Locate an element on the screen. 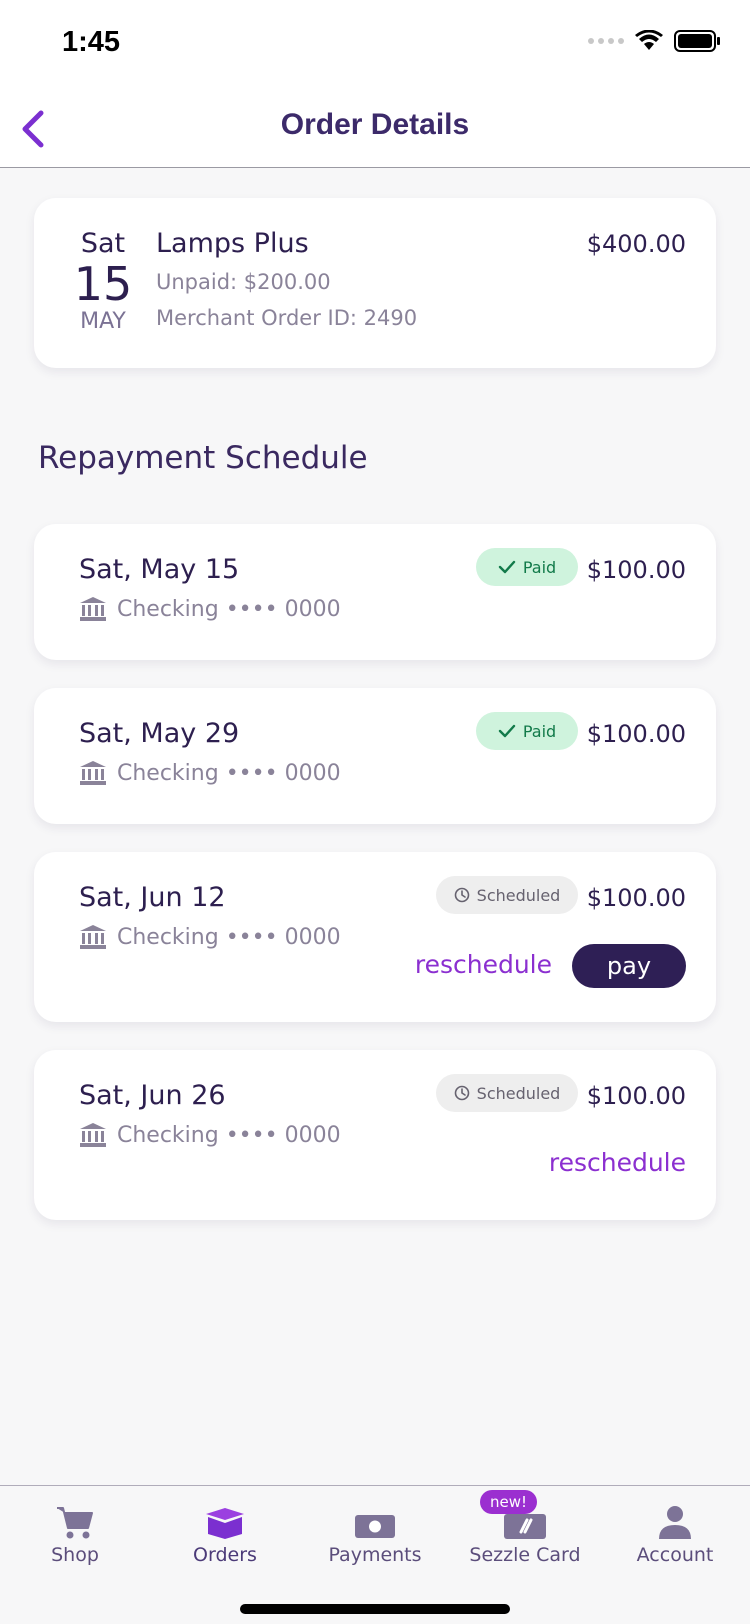 The image size is (750, 1624). page-title: Order Details is located at coordinates (375, 124).